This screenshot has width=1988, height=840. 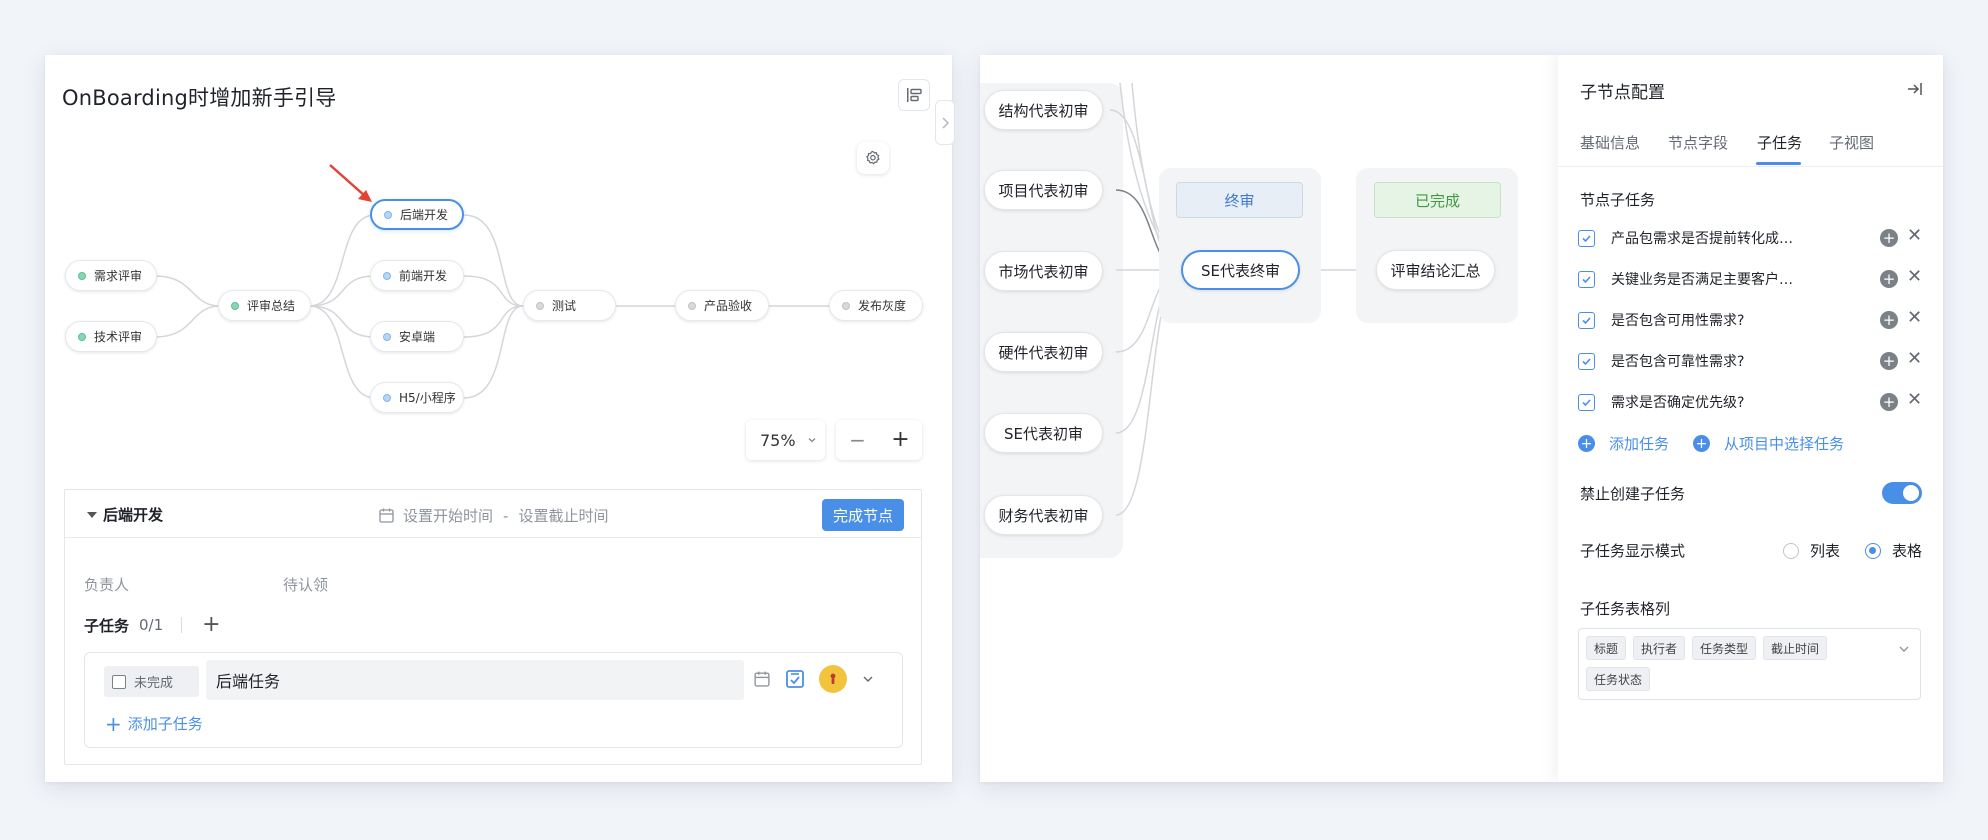 I want to click on node-label: 评审总结, so click(x=271, y=306).